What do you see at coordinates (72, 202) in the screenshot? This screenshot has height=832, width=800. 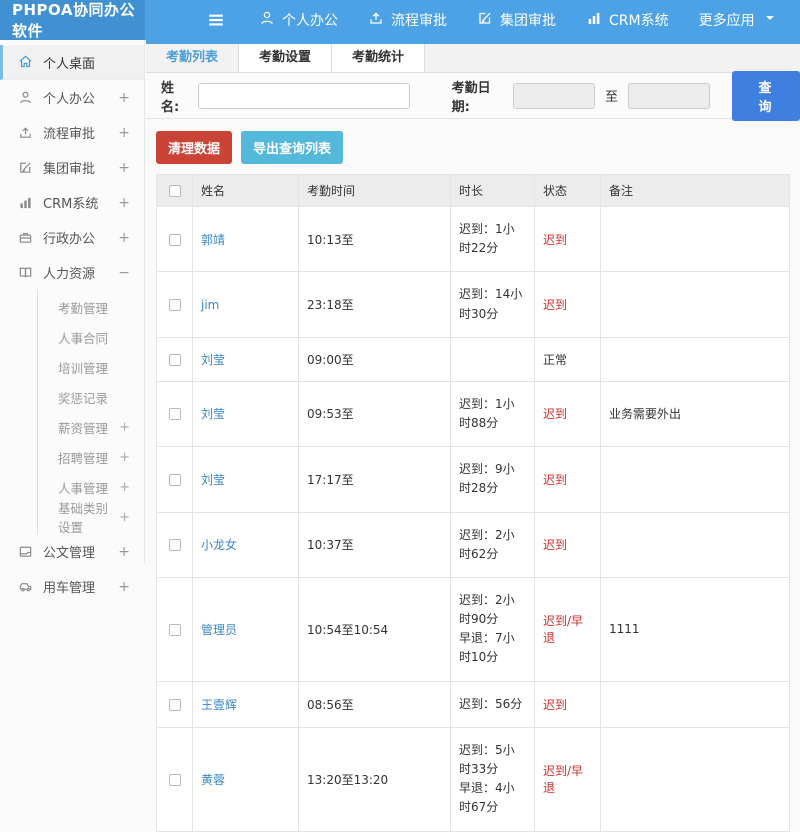 I see `sidebar-item-4: CRM系统 +` at bounding box center [72, 202].